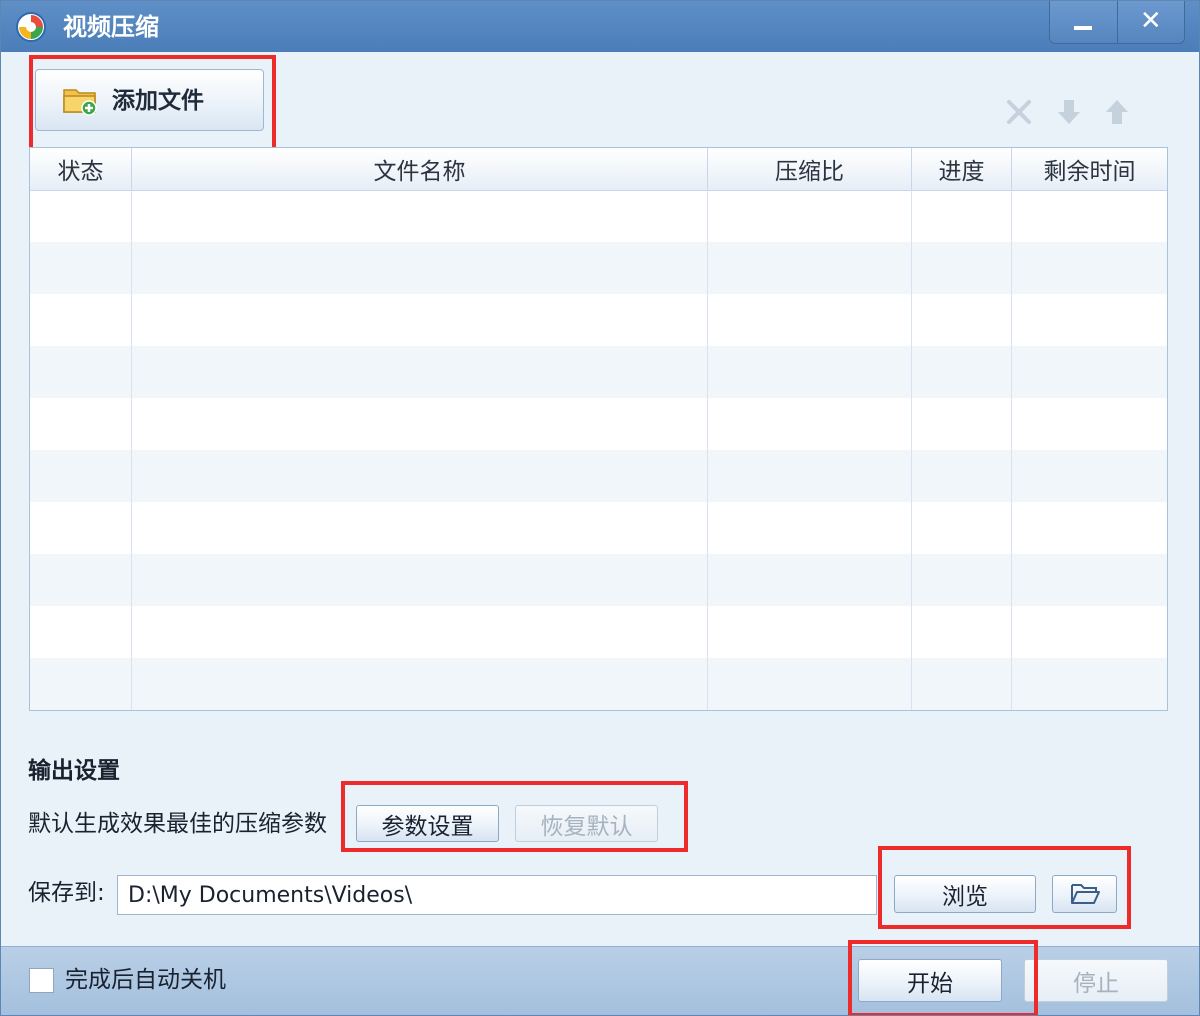 This screenshot has height=1016, width=1200. I want to click on minimize-button, so click(1083, 22).